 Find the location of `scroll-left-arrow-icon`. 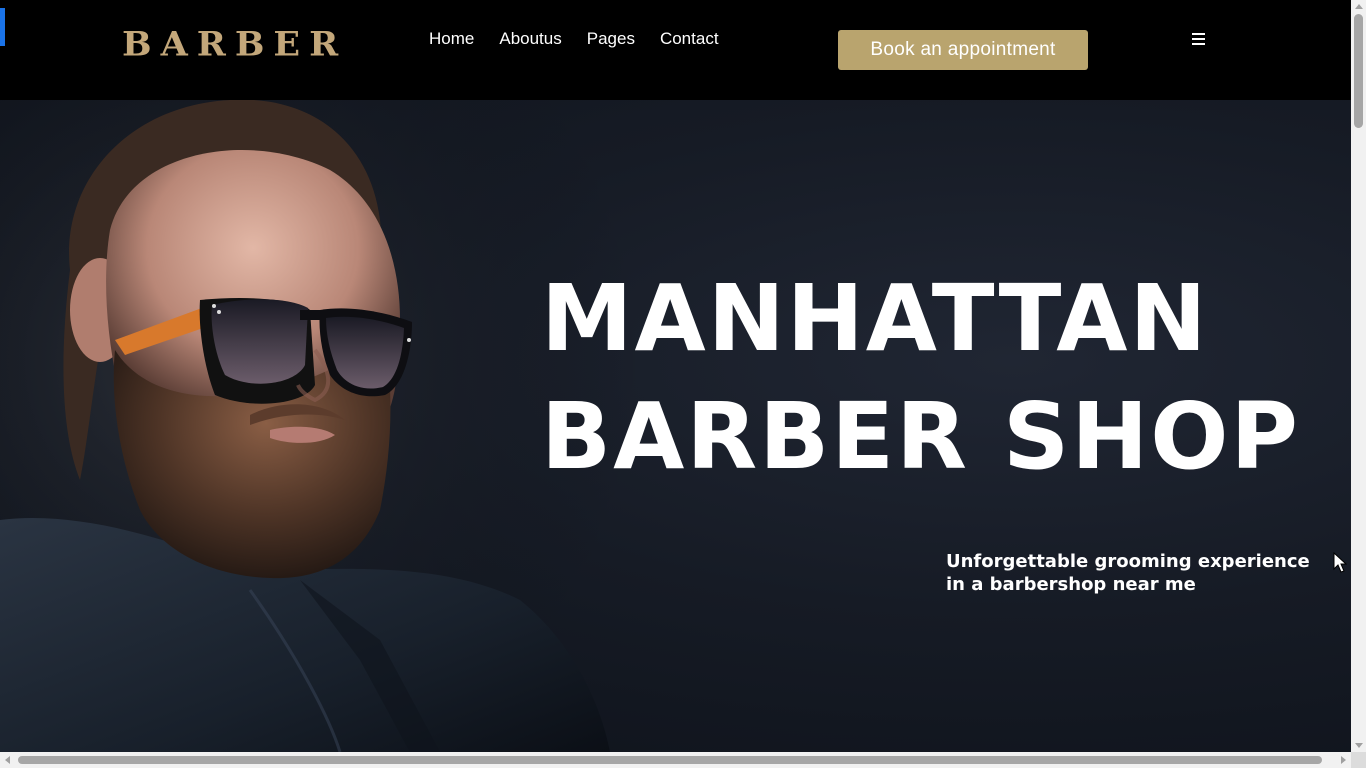

scroll-left-arrow-icon is located at coordinates (7, 760).